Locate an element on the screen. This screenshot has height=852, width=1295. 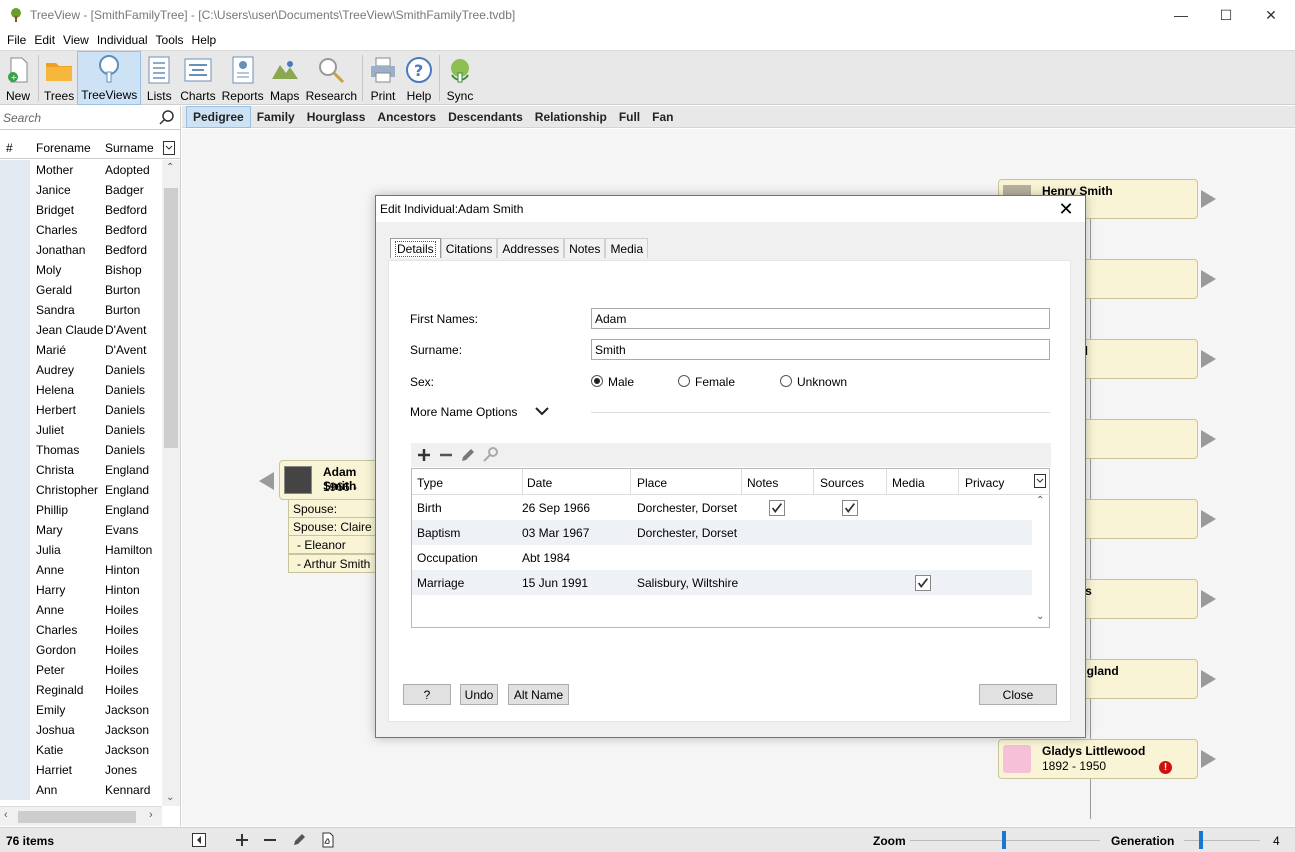
list-item: Katie Jackson is located at coordinates (81, 750).